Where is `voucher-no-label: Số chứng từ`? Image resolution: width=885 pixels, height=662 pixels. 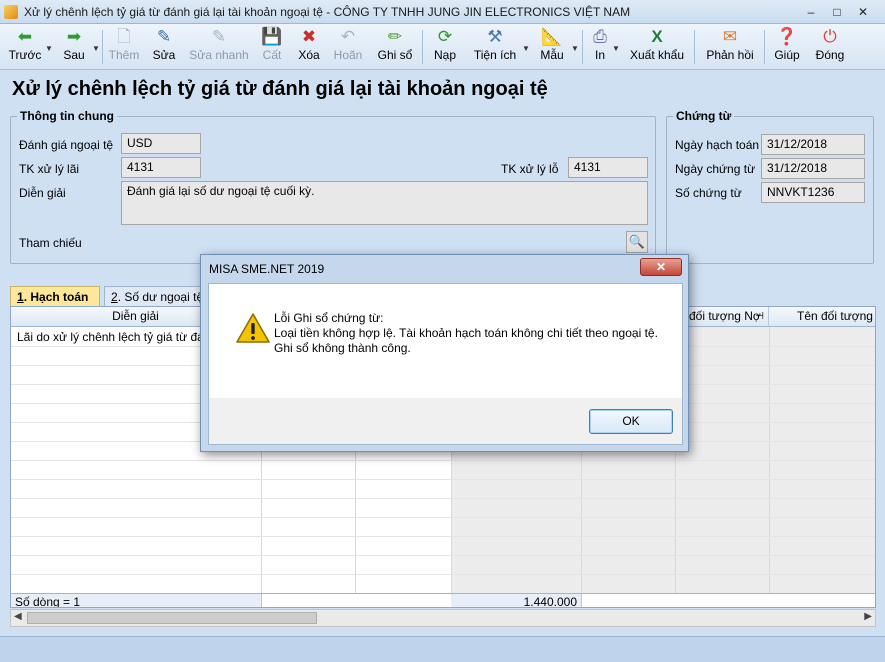 voucher-no-label: Số chứng từ is located at coordinates (708, 193).